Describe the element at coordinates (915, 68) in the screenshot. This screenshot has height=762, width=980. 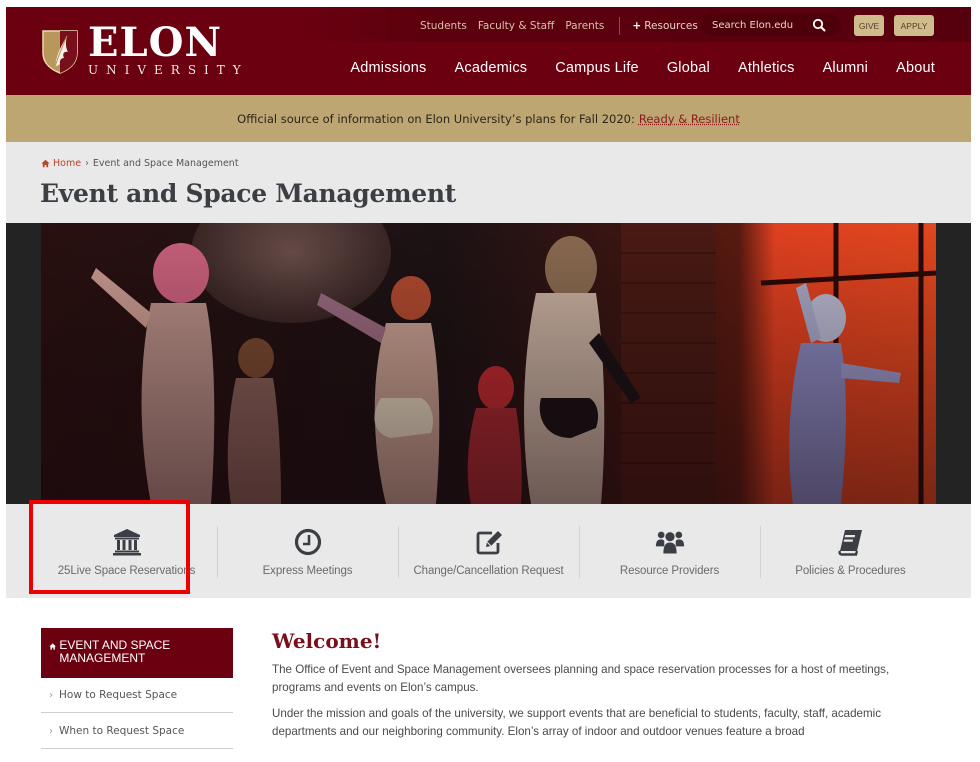
I see `nav-about: About` at that location.